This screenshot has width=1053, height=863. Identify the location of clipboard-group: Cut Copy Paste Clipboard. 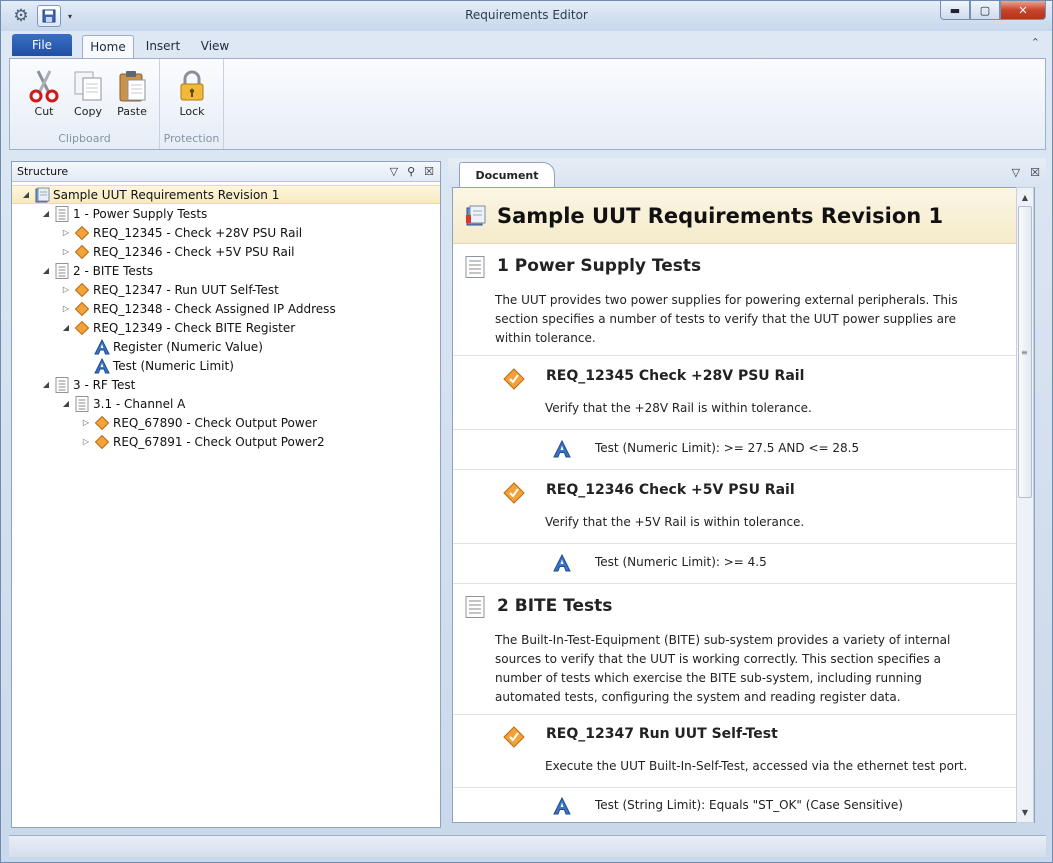
(85, 104).